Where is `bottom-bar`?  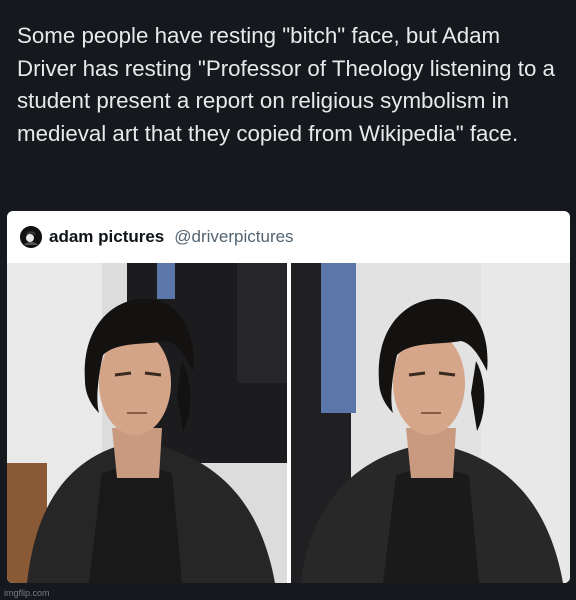 bottom-bar is located at coordinates (288, 592).